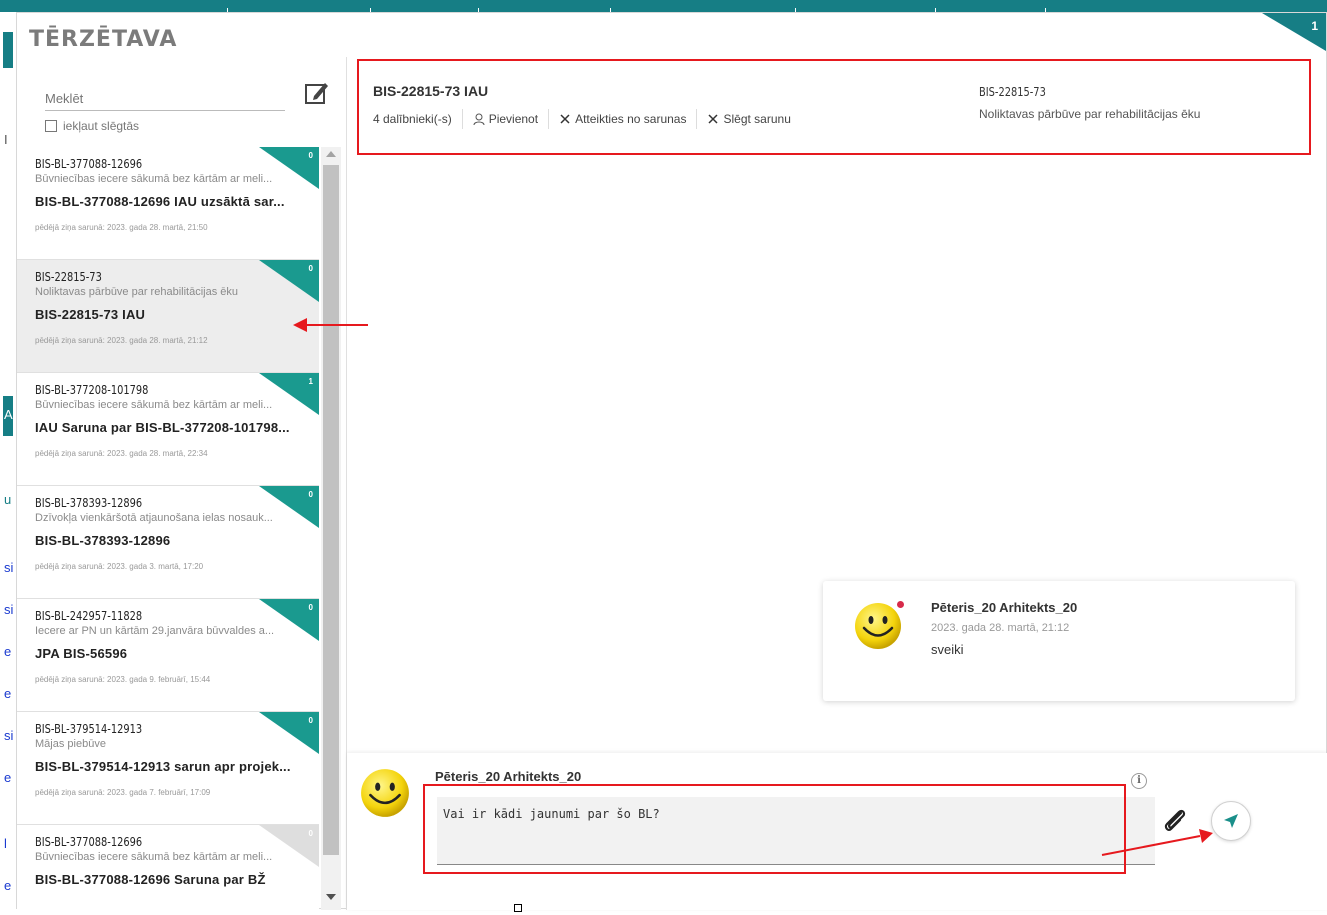 The image size is (1327, 915). What do you see at coordinates (331, 510) in the screenshot?
I see `scrollbar-thumb` at bounding box center [331, 510].